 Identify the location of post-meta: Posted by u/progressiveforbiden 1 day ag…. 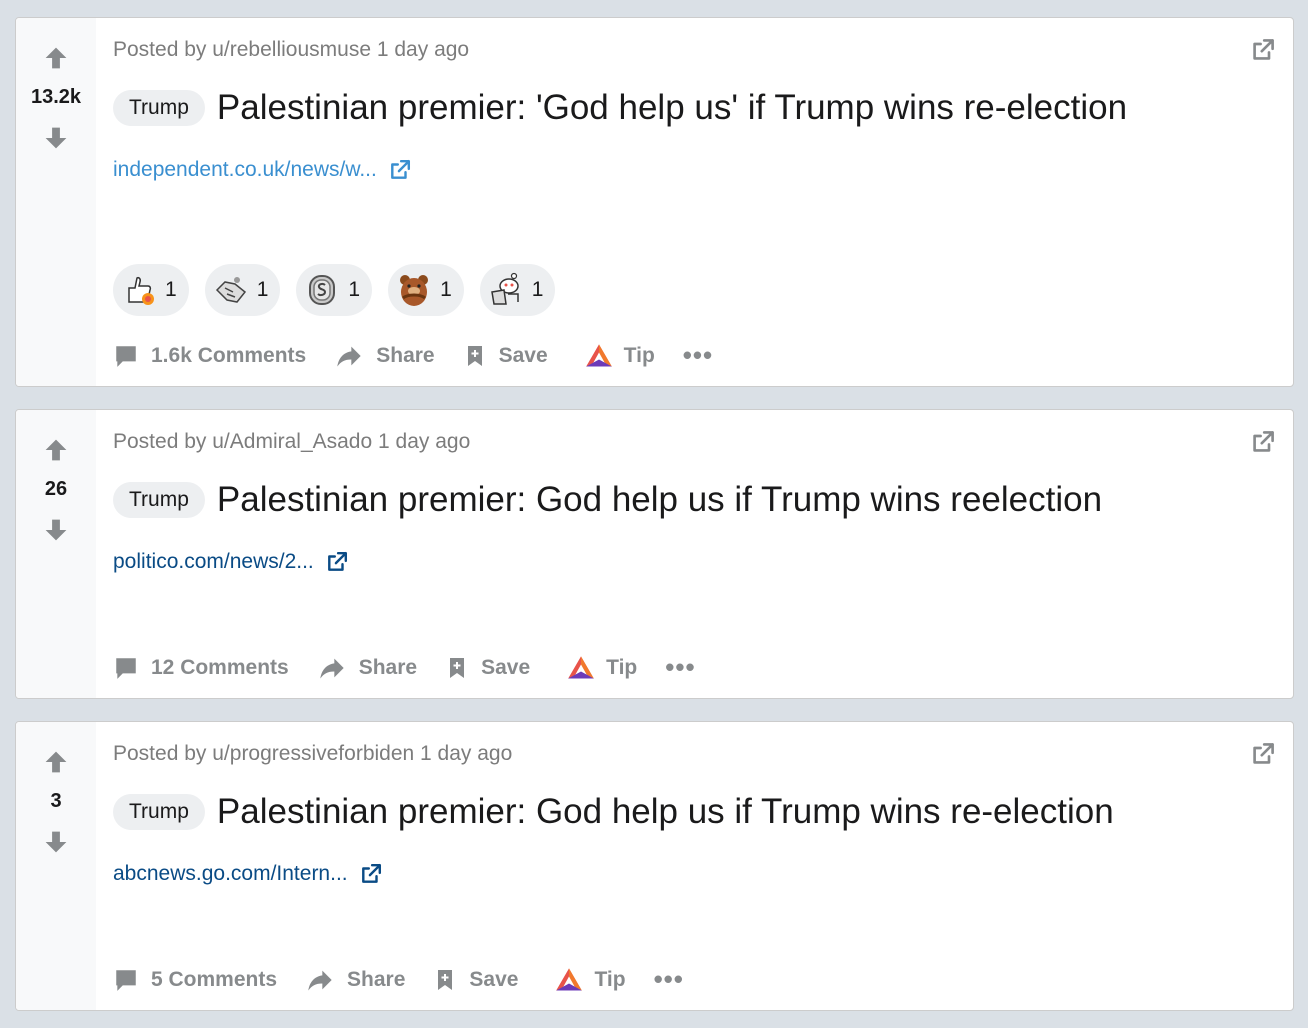
(312, 754).